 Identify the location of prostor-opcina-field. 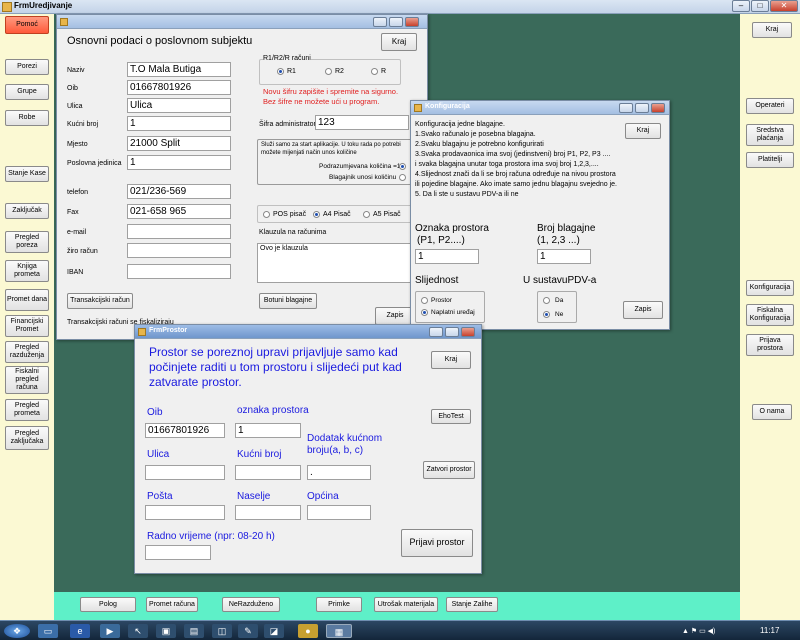
(339, 512).